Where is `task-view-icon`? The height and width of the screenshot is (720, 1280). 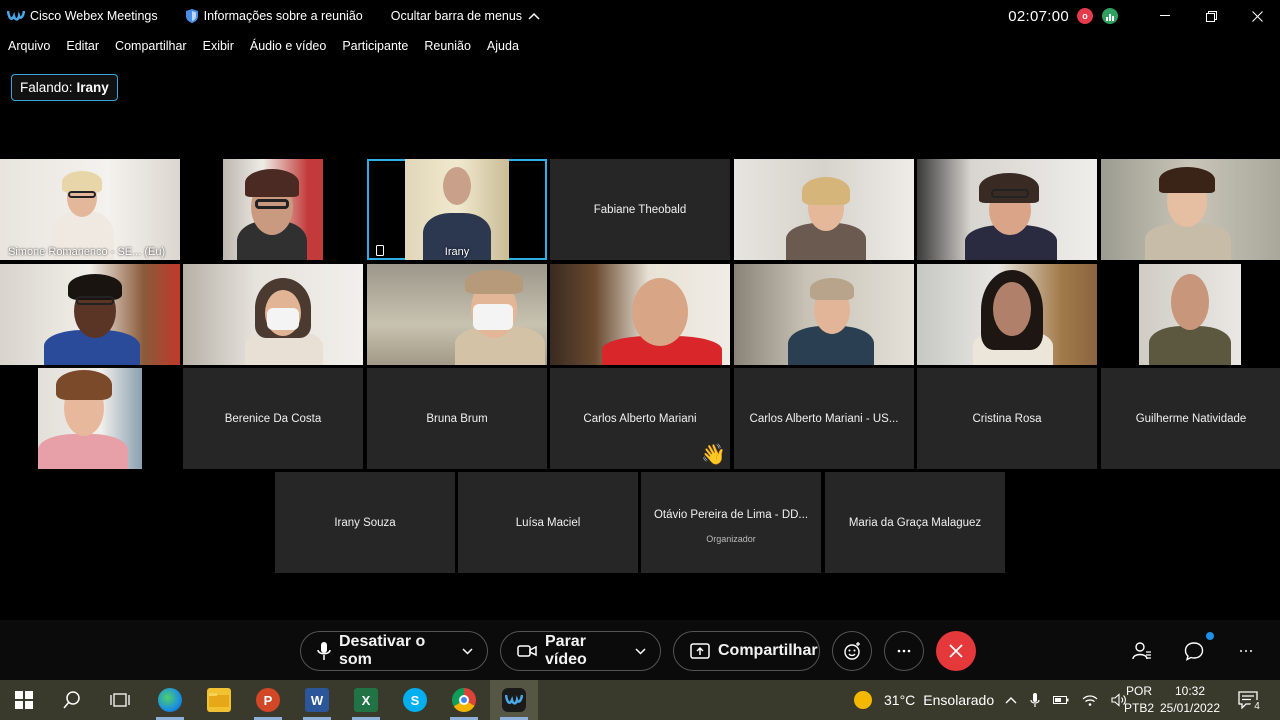 task-view-icon is located at coordinates (120, 700).